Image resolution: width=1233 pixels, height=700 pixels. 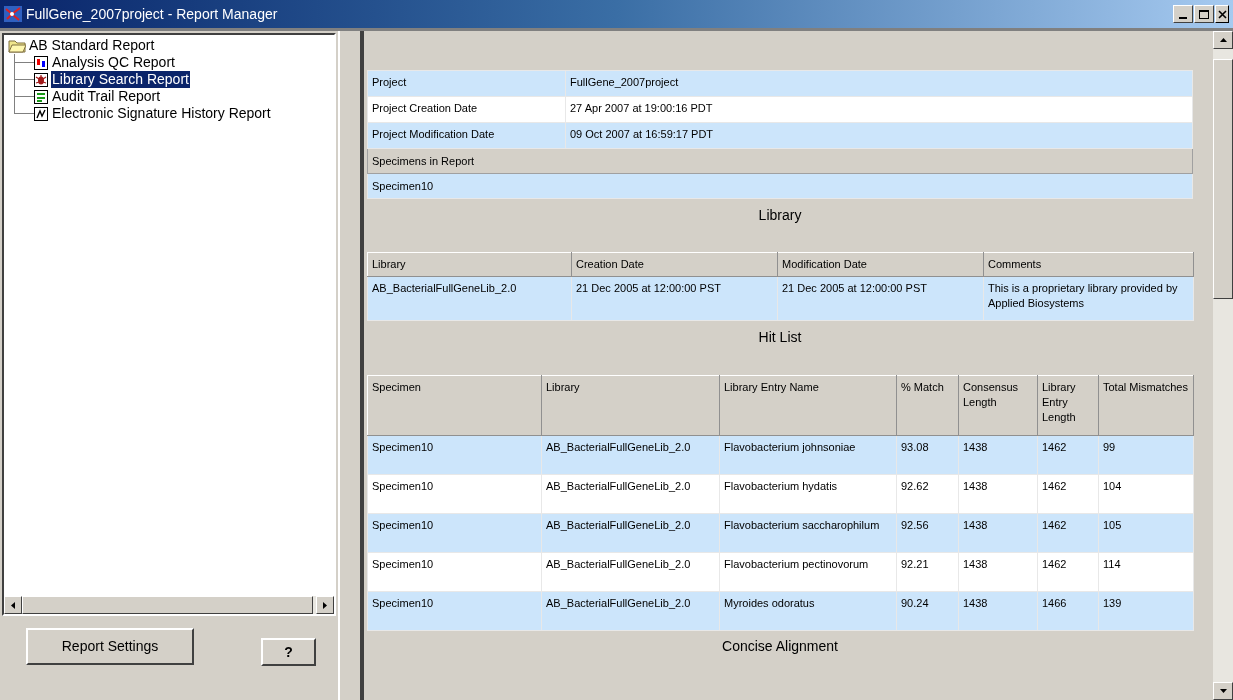 I want to click on table-cell: 92.62, so click(x=927, y=494).